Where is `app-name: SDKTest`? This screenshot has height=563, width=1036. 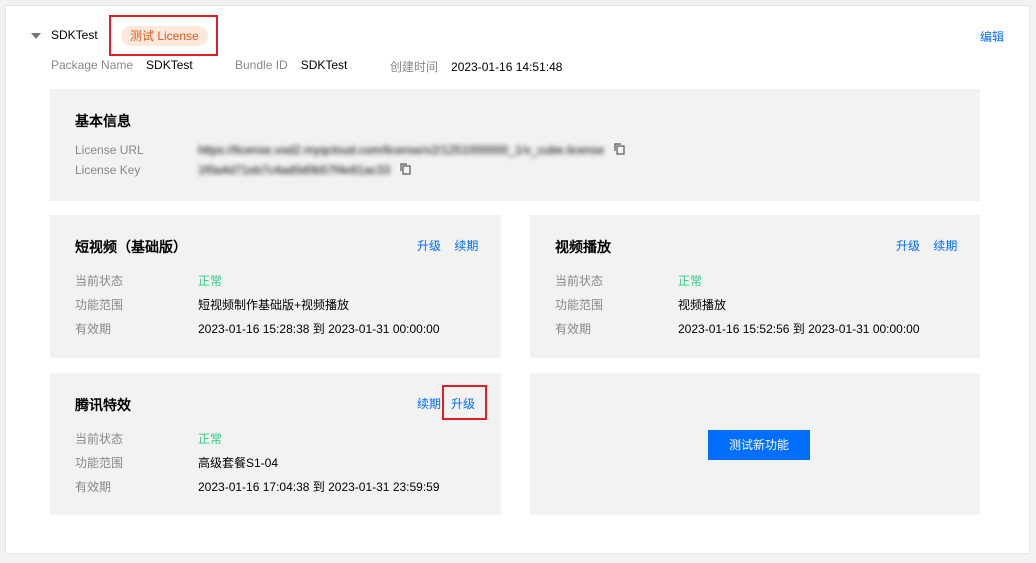
app-name: SDKTest is located at coordinates (74, 35).